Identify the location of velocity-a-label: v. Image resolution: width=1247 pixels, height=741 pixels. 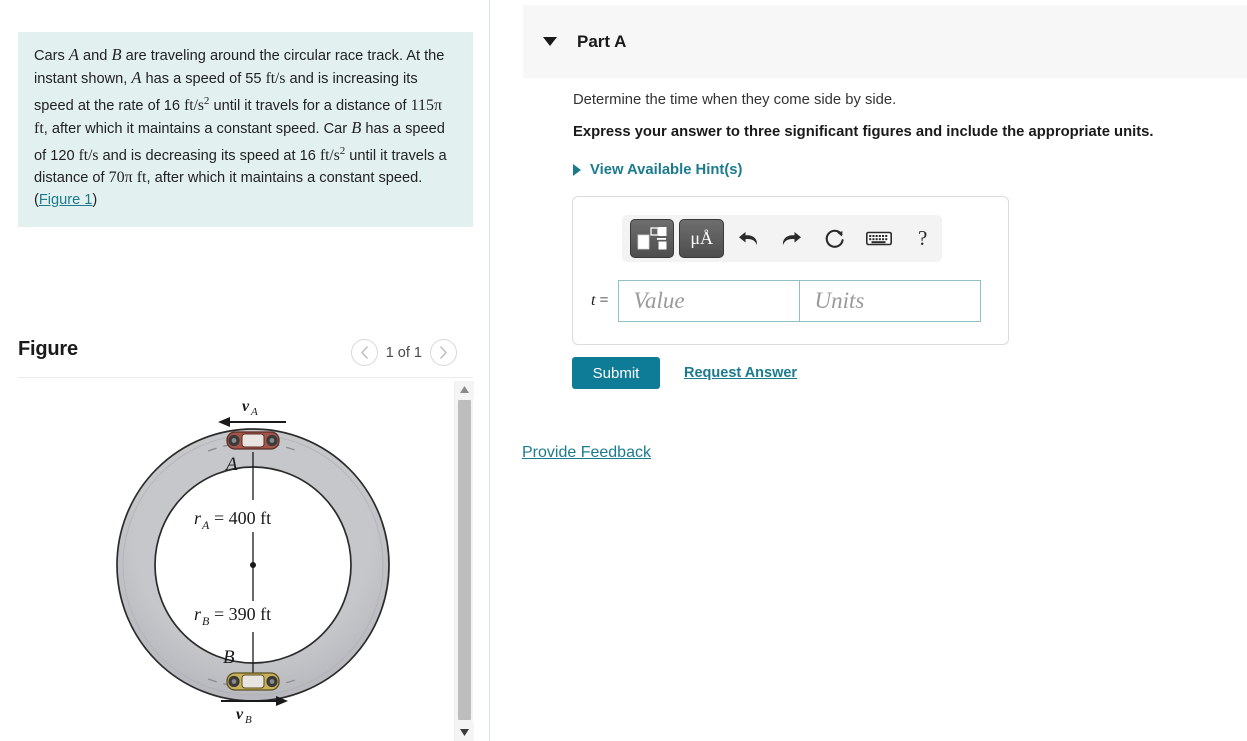
(246, 406).